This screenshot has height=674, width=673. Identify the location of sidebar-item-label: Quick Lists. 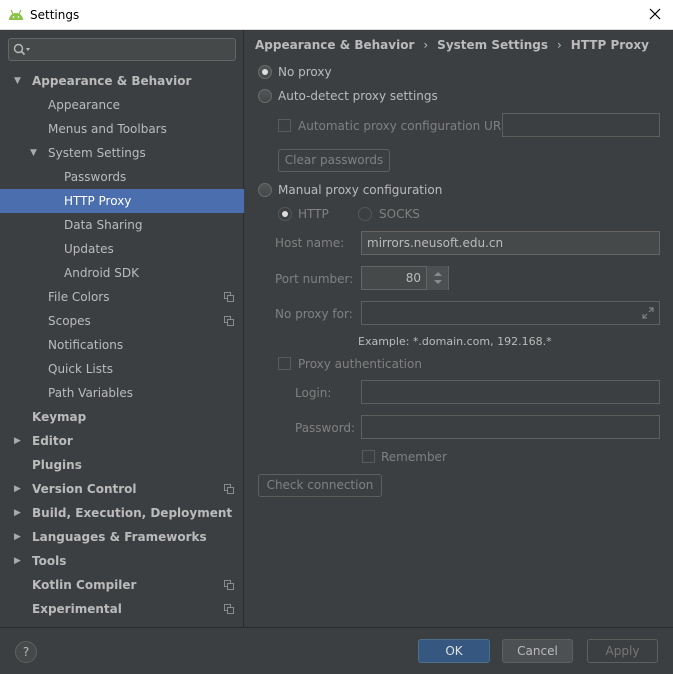
(80, 369).